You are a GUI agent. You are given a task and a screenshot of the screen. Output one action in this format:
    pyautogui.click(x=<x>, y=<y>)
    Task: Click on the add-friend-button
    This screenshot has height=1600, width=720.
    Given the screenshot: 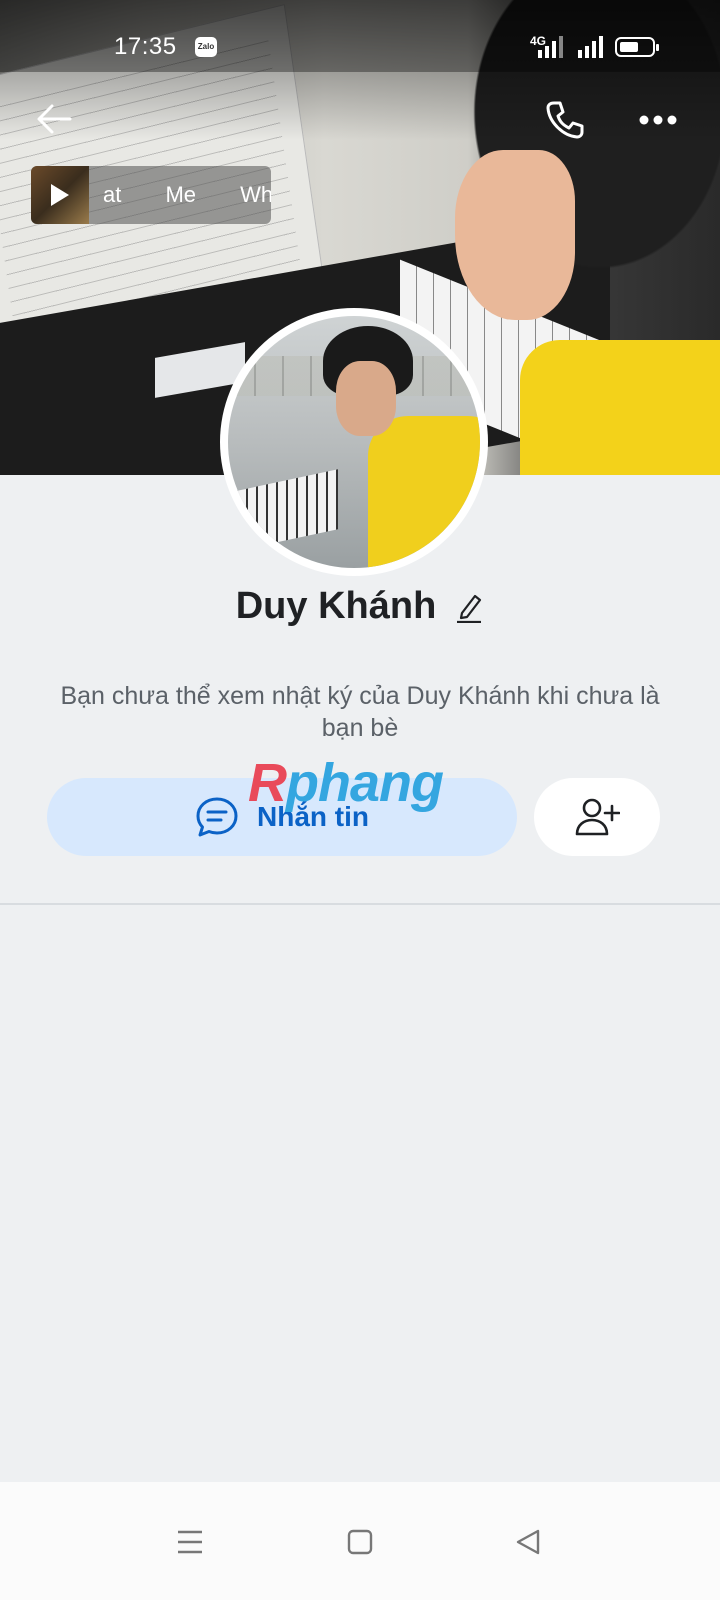 What is the action you would take?
    pyautogui.click(x=597, y=817)
    